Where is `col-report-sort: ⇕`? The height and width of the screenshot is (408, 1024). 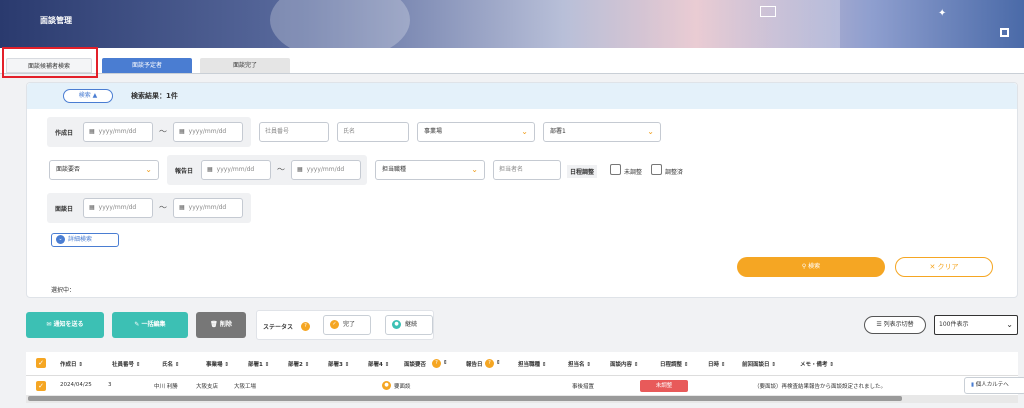
col-report-sort: ⇕ is located at coordinates (498, 363).